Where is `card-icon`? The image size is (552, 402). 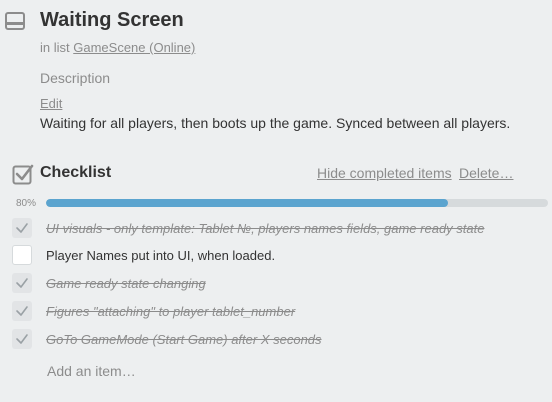
card-icon is located at coordinates (15, 21).